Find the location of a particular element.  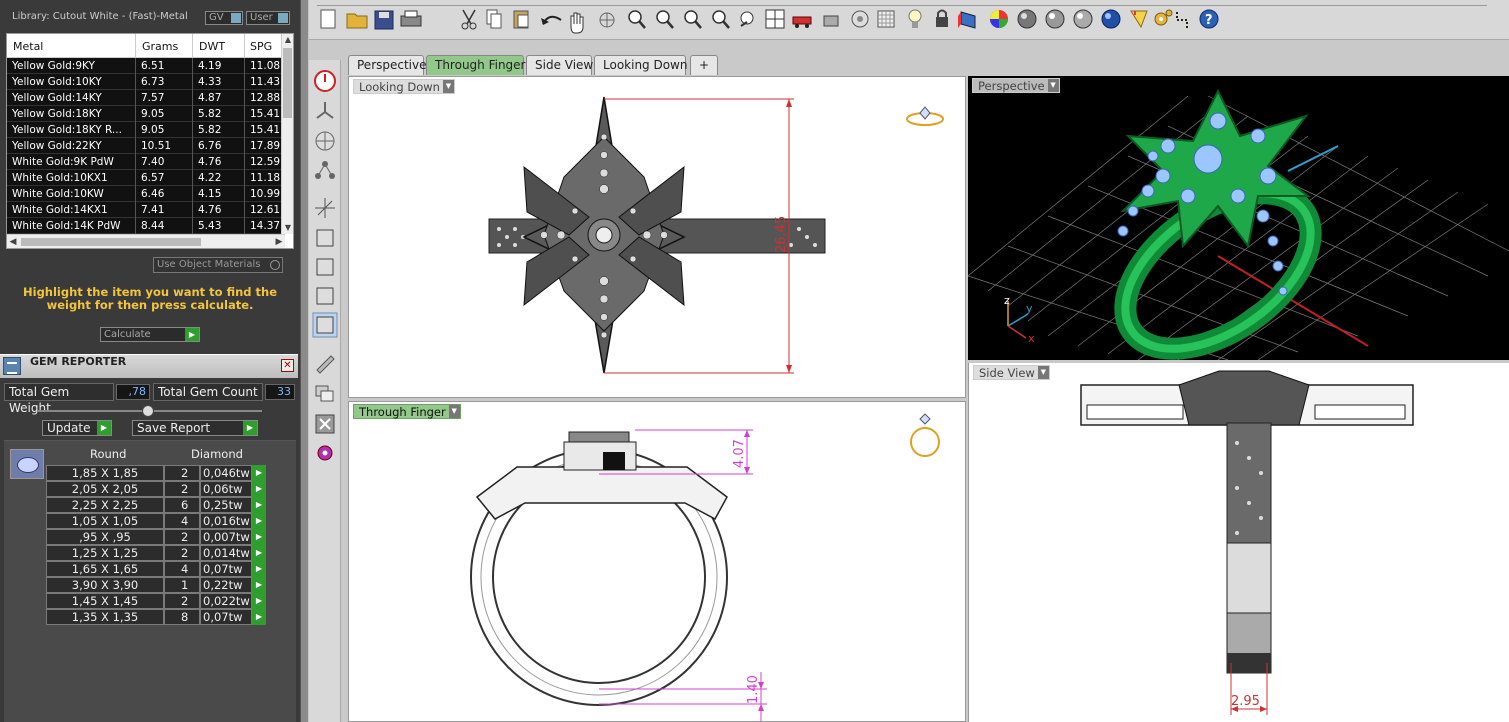

save-report-button: Save Report ▶ is located at coordinates (195, 428).